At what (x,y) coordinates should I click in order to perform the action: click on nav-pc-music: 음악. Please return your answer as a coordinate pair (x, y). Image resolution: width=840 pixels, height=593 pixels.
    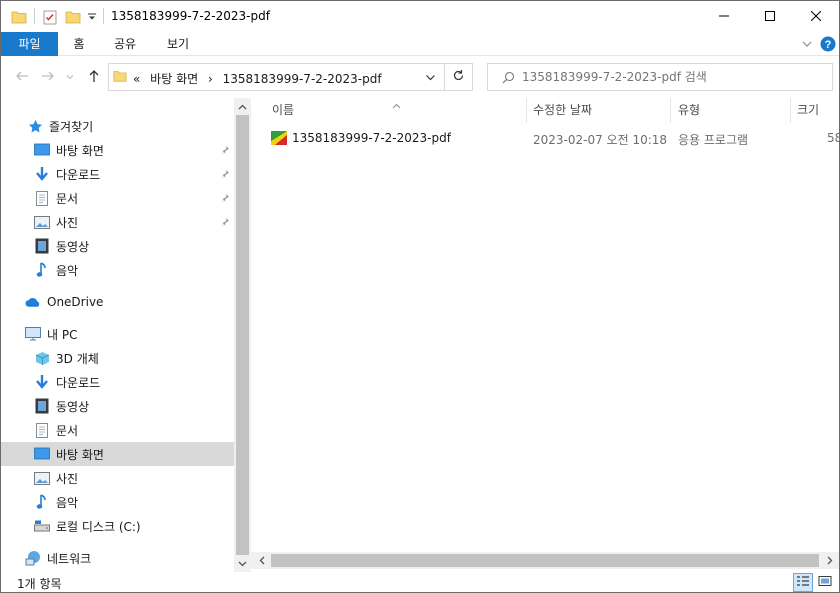
    Looking at the image, I should click on (117, 502).